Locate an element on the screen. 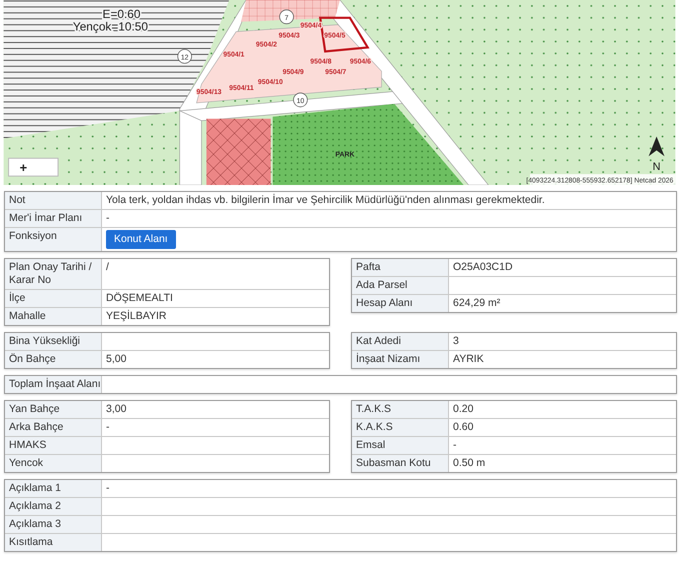 Image resolution: width=679 pixels, height=580 pixels. label-cell: Açıklama 1 is located at coordinates (53, 489).